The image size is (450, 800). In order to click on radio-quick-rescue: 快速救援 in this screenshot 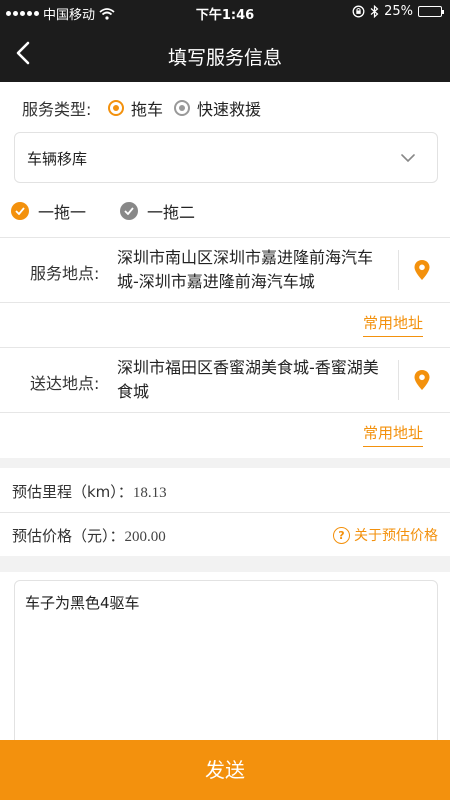, I will do `click(217, 108)`.